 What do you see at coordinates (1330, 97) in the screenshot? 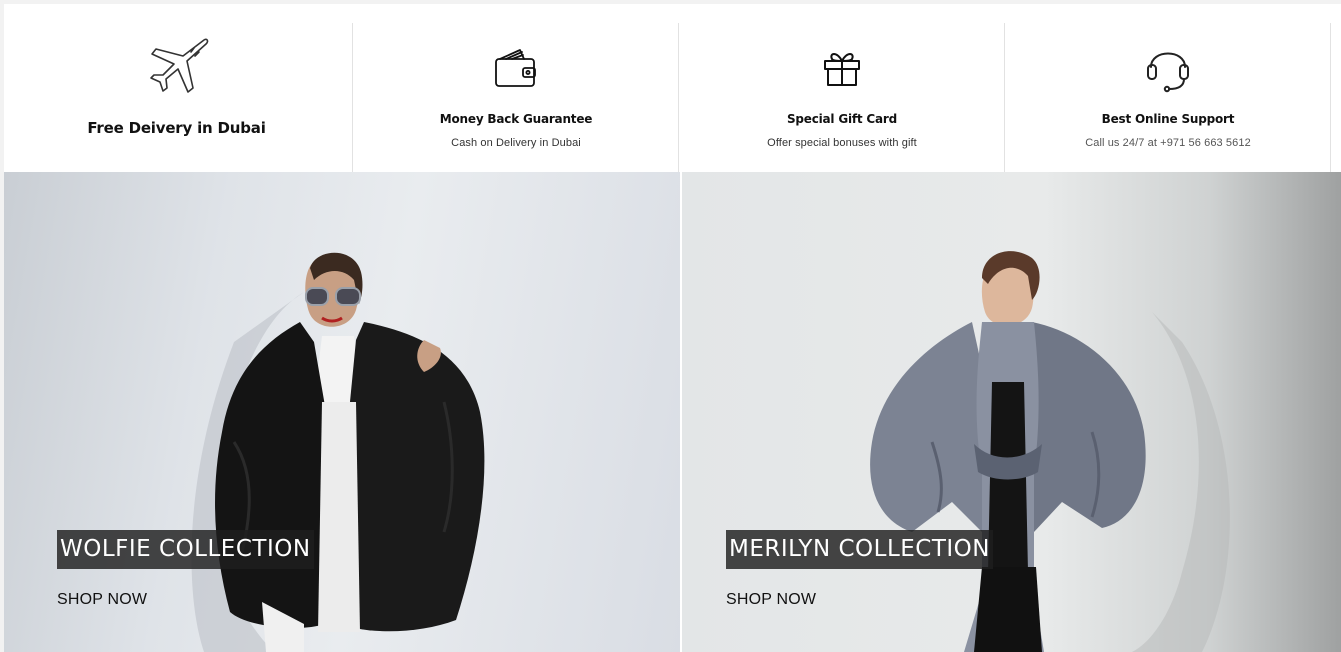
I see `divider` at bounding box center [1330, 97].